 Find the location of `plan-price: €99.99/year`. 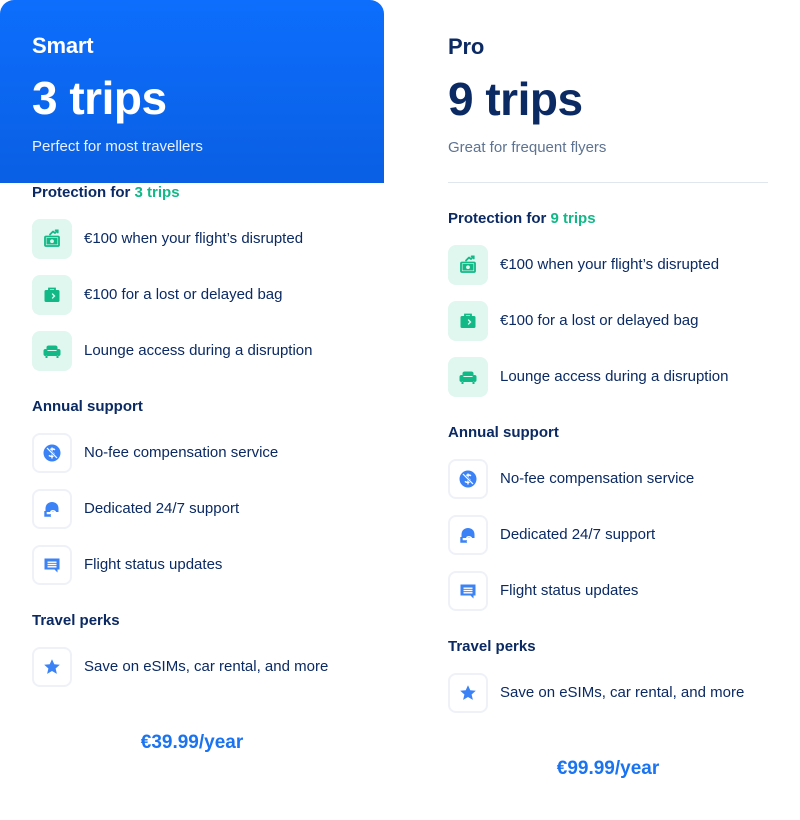

plan-price: €99.99/year is located at coordinates (608, 768).